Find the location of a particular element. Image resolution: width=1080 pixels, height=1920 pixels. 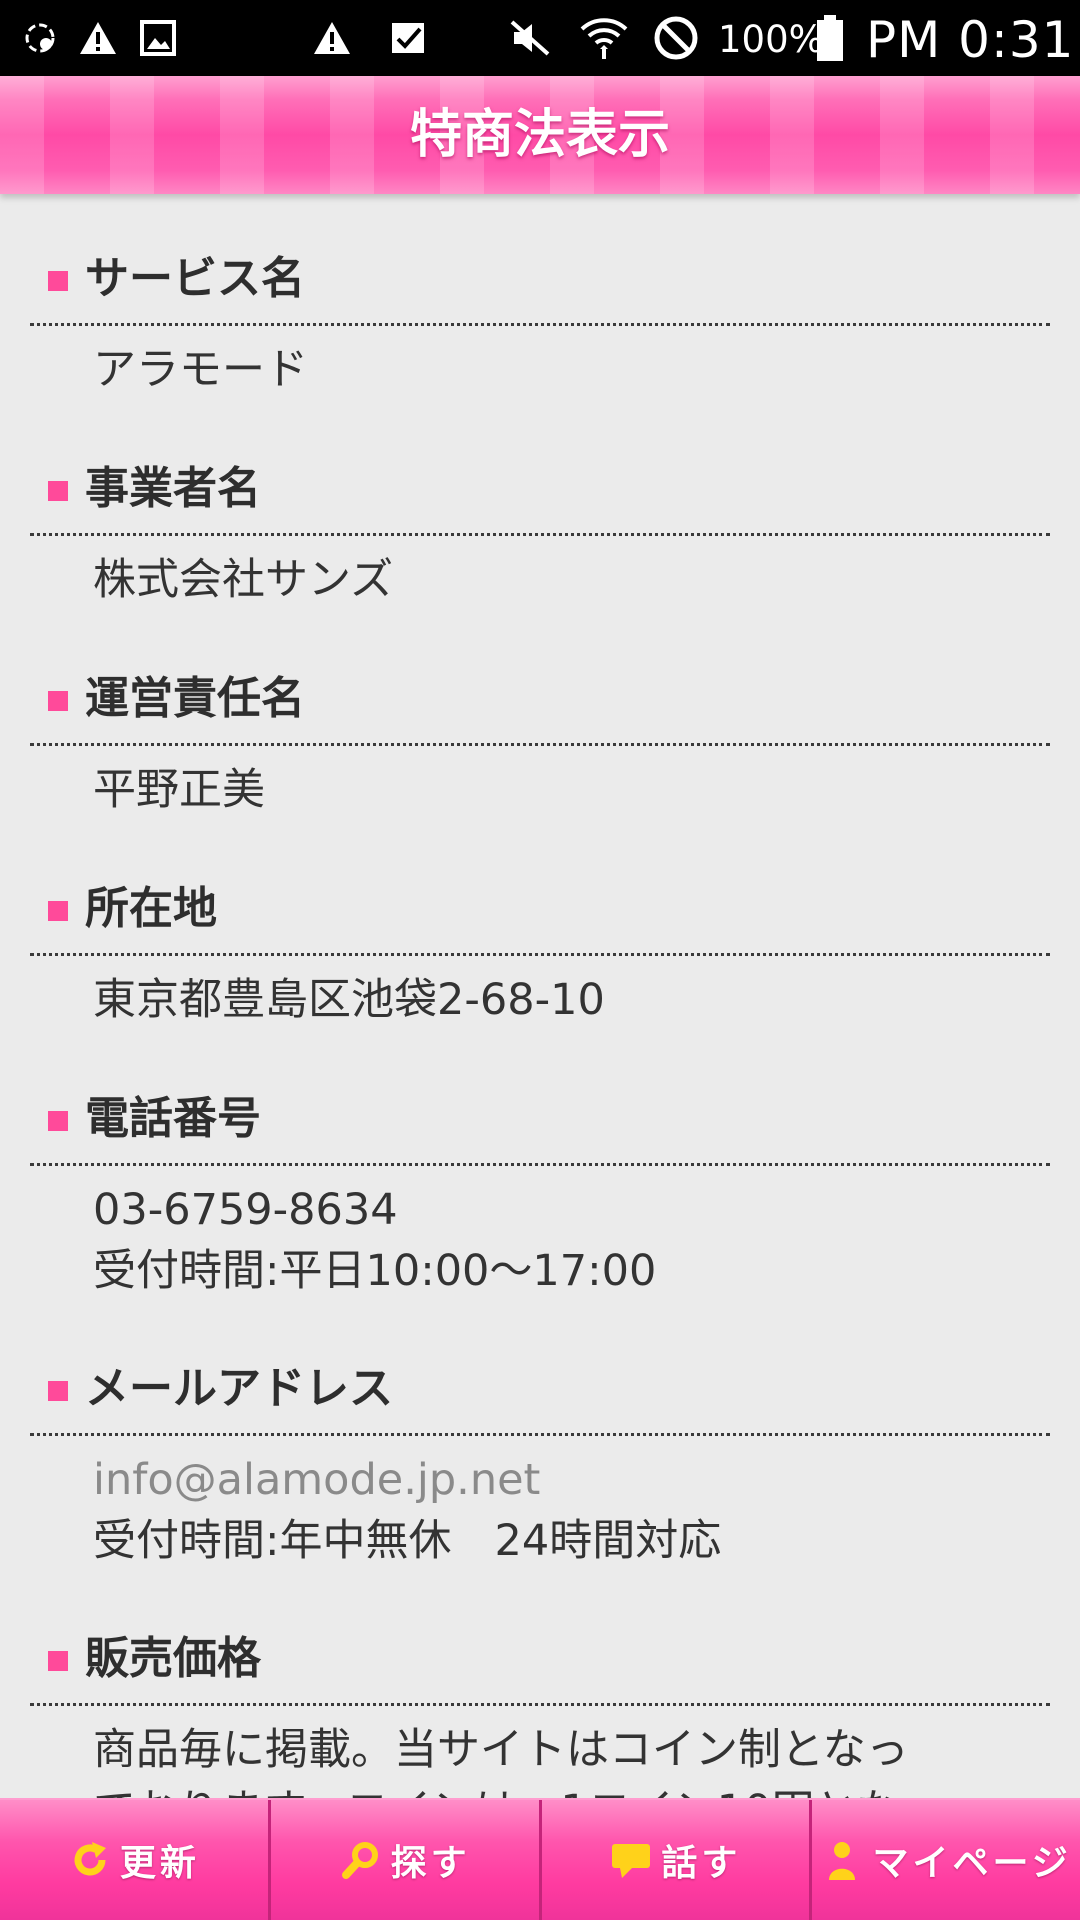

section-body: 平野正美 is located at coordinates (540, 783).